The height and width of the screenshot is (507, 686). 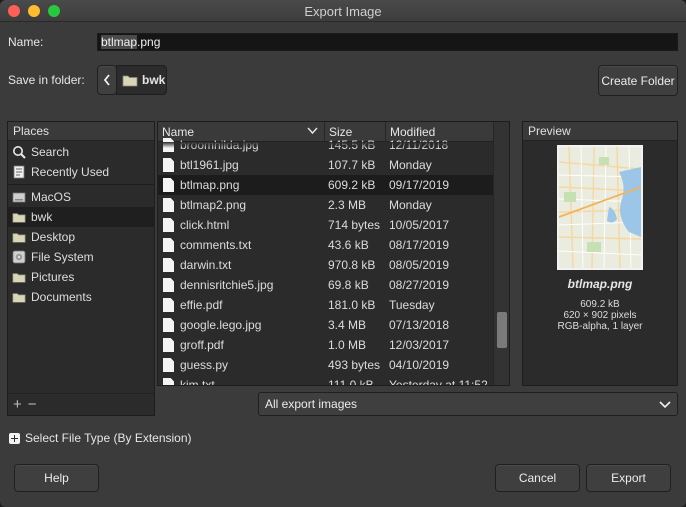 I want to click on add-place-button: +, so click(x=17, y=404).